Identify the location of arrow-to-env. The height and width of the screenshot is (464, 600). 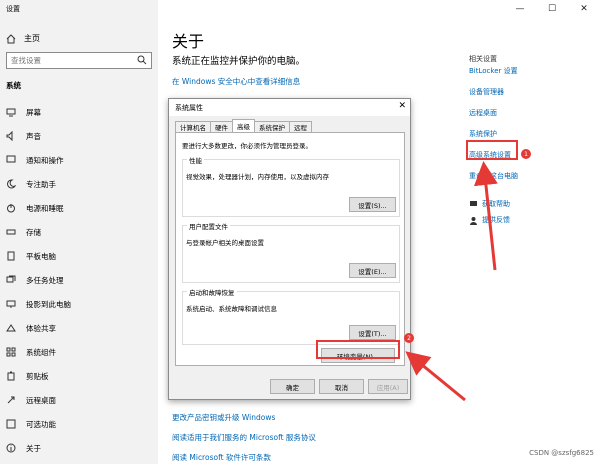
(435, 376).